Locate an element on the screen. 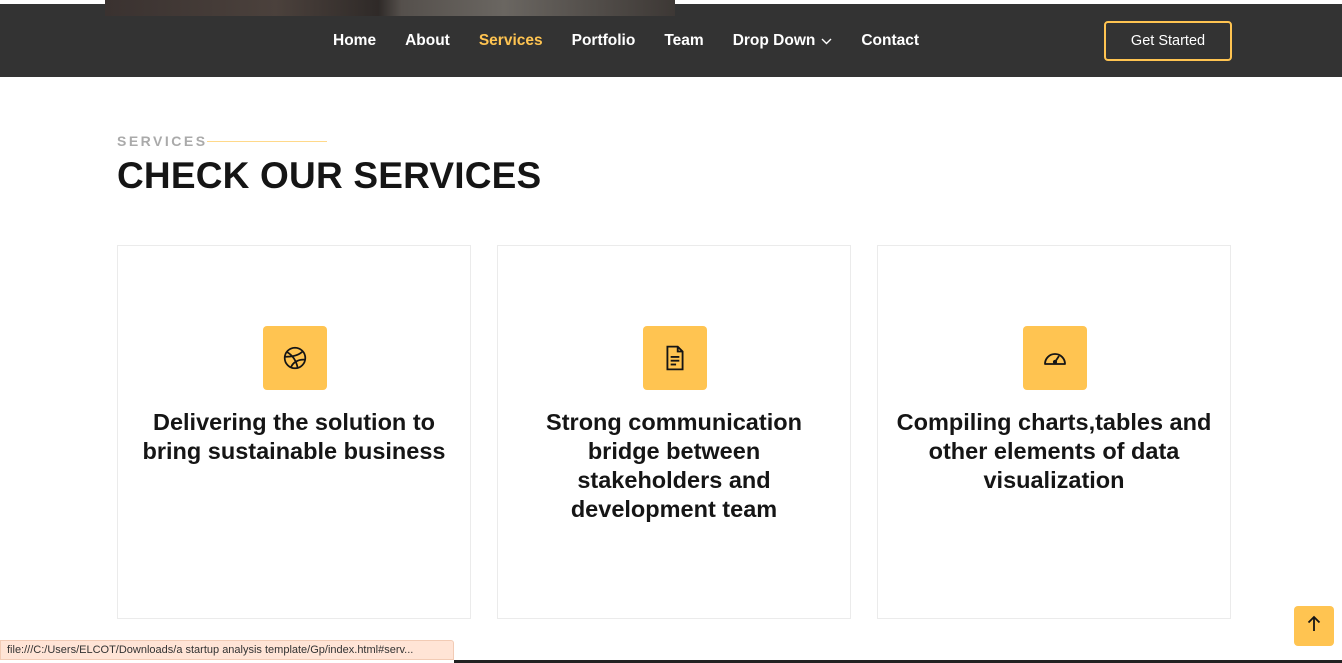 The height and width of the screenshot is (663, 1342). nav-dropdown-label: Drop Down is located at coordinates (774, 40).